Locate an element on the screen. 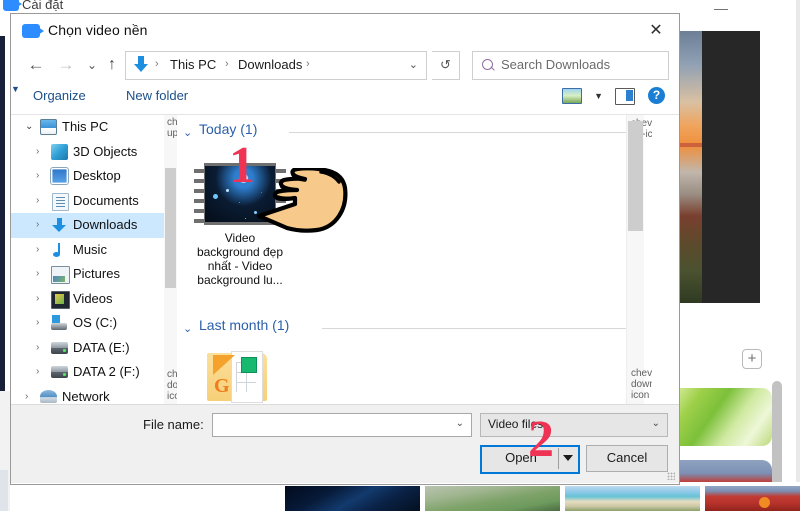  film-perforation-left is located at coordinates (199, 194).